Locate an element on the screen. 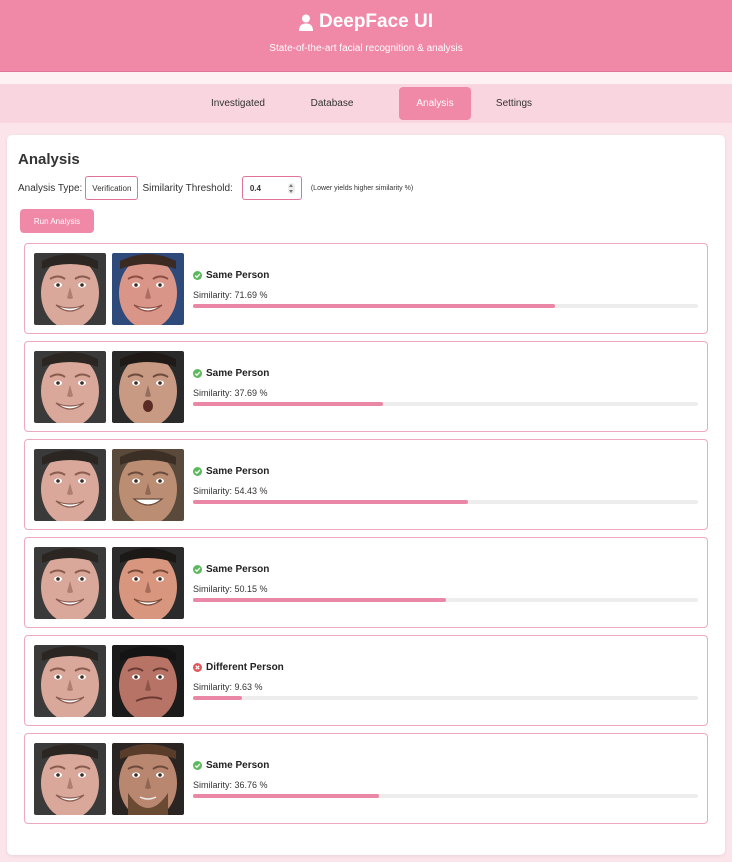 The height and width of the screenshot is (862, 732). result-card: Same Person Similarity: 54.43 % is located at coordinates (366, 484).